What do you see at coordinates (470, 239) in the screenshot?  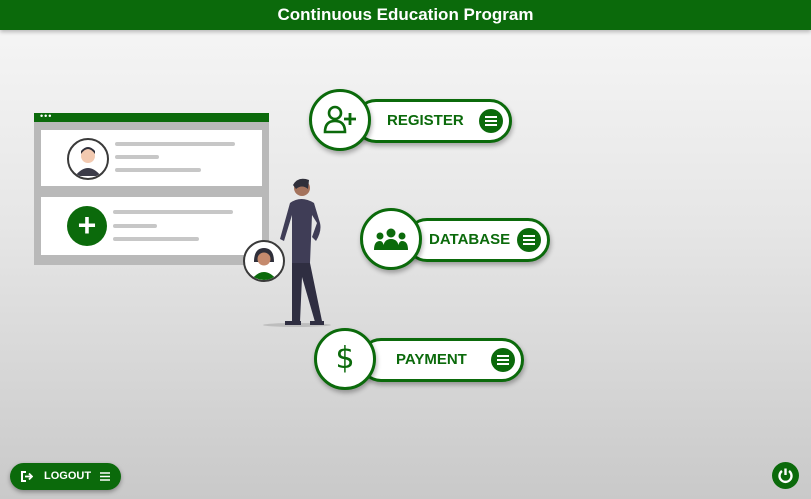 I see `database-label: DATABASE` at bounding box center [470, 239].